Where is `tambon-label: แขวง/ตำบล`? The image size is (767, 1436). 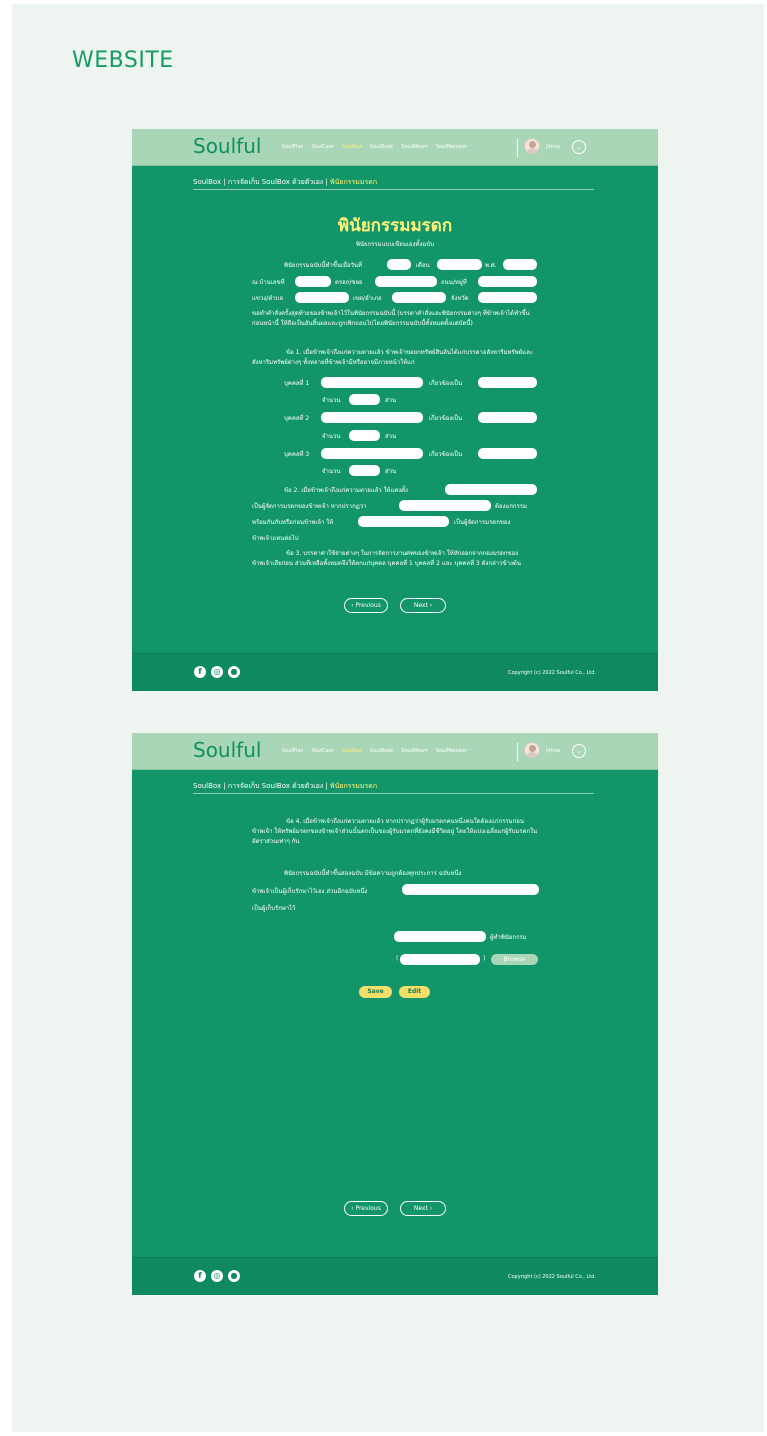
tambon-label: แขวง/ตำบล is located at coordinates (268, 298).